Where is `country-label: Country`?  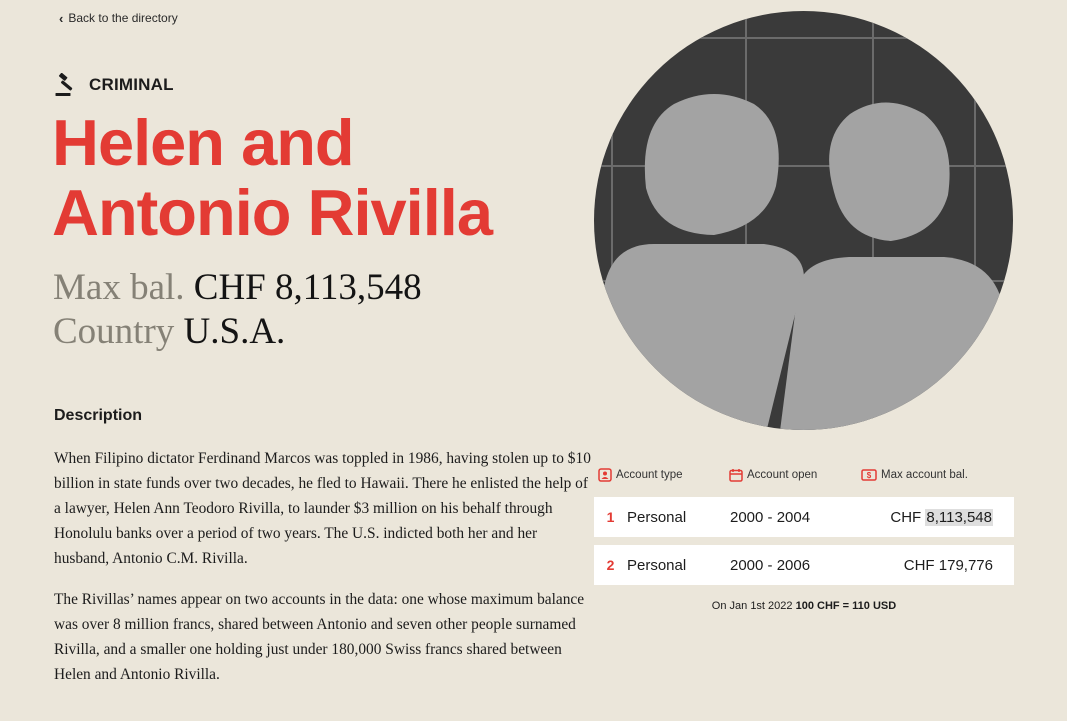
country-label: Country is located at coordinates (114, 331).